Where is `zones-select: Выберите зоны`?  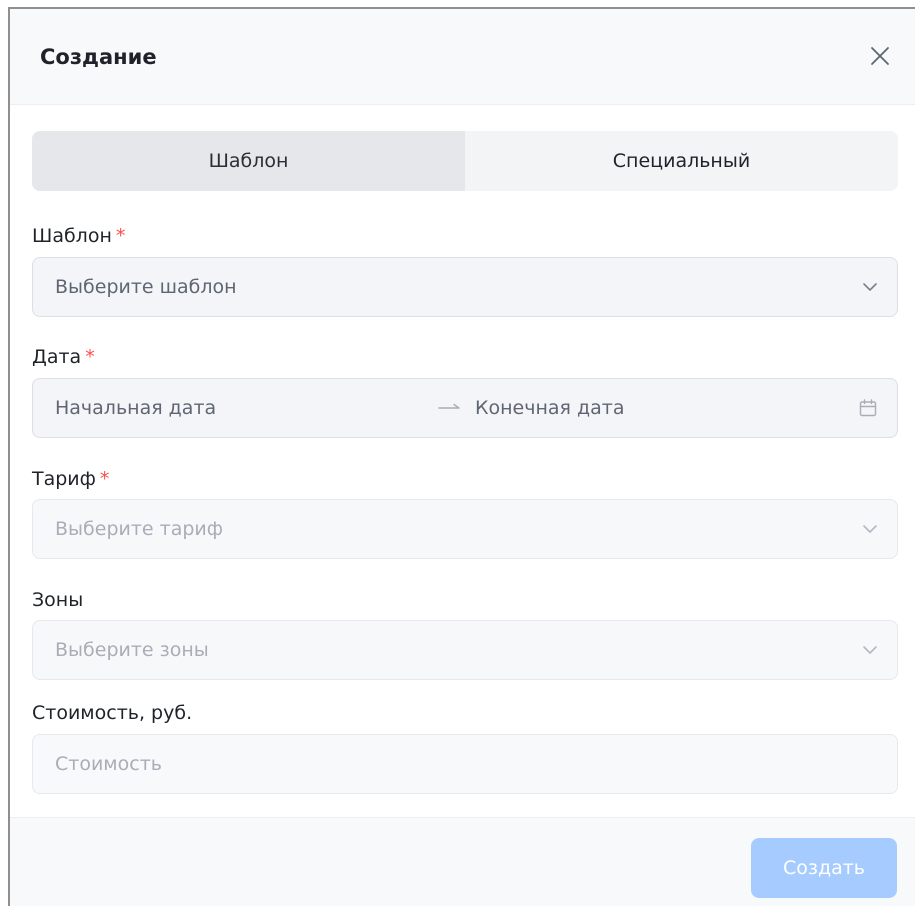
zones-select: Выберите зоны is located at coordinates (465, 650).